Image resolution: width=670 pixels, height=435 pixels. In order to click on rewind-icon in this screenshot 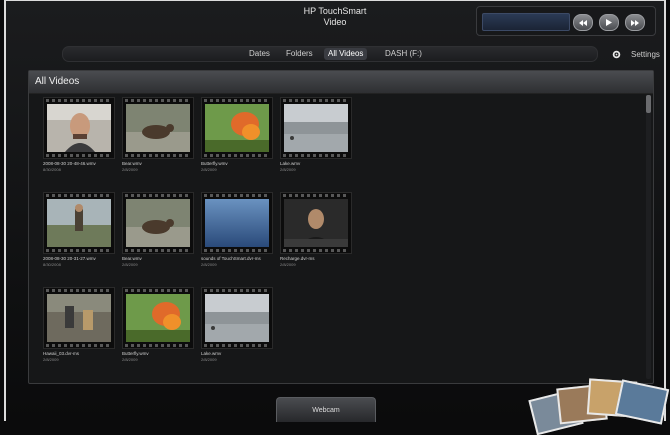, I will do `click(583, 22)`.